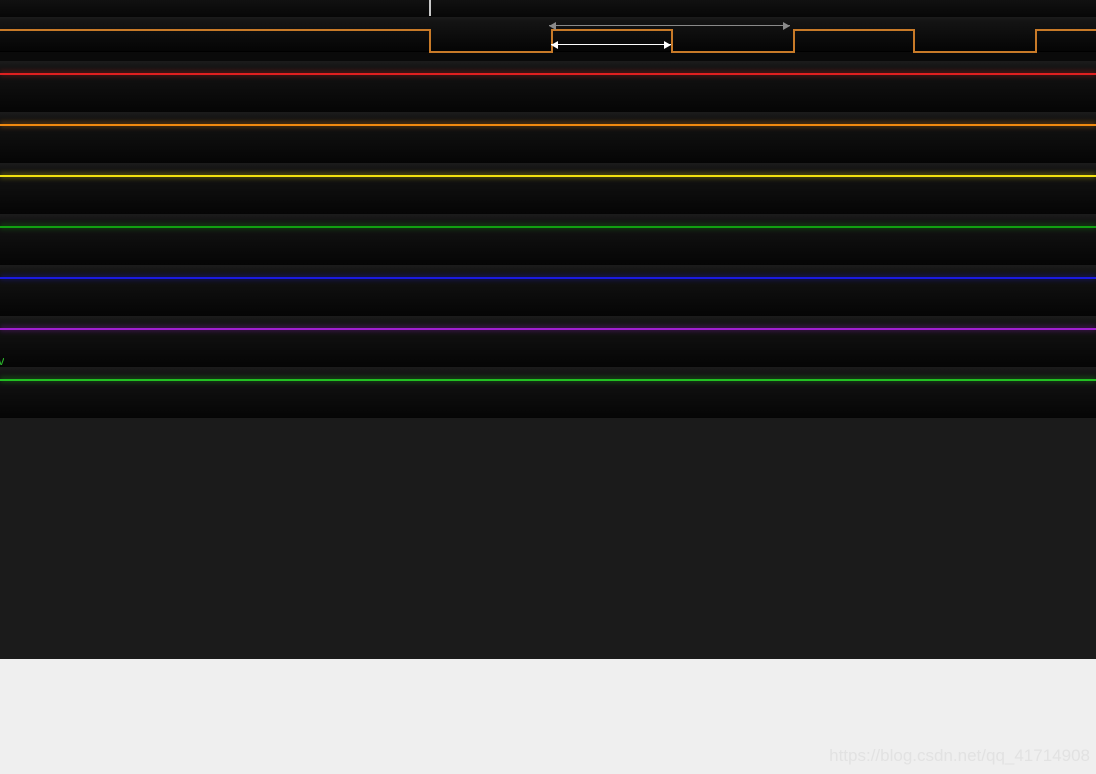  Describe the element at coordinates (786, 25) in the screenshot. I see `period-arrow-head-right` at that location.